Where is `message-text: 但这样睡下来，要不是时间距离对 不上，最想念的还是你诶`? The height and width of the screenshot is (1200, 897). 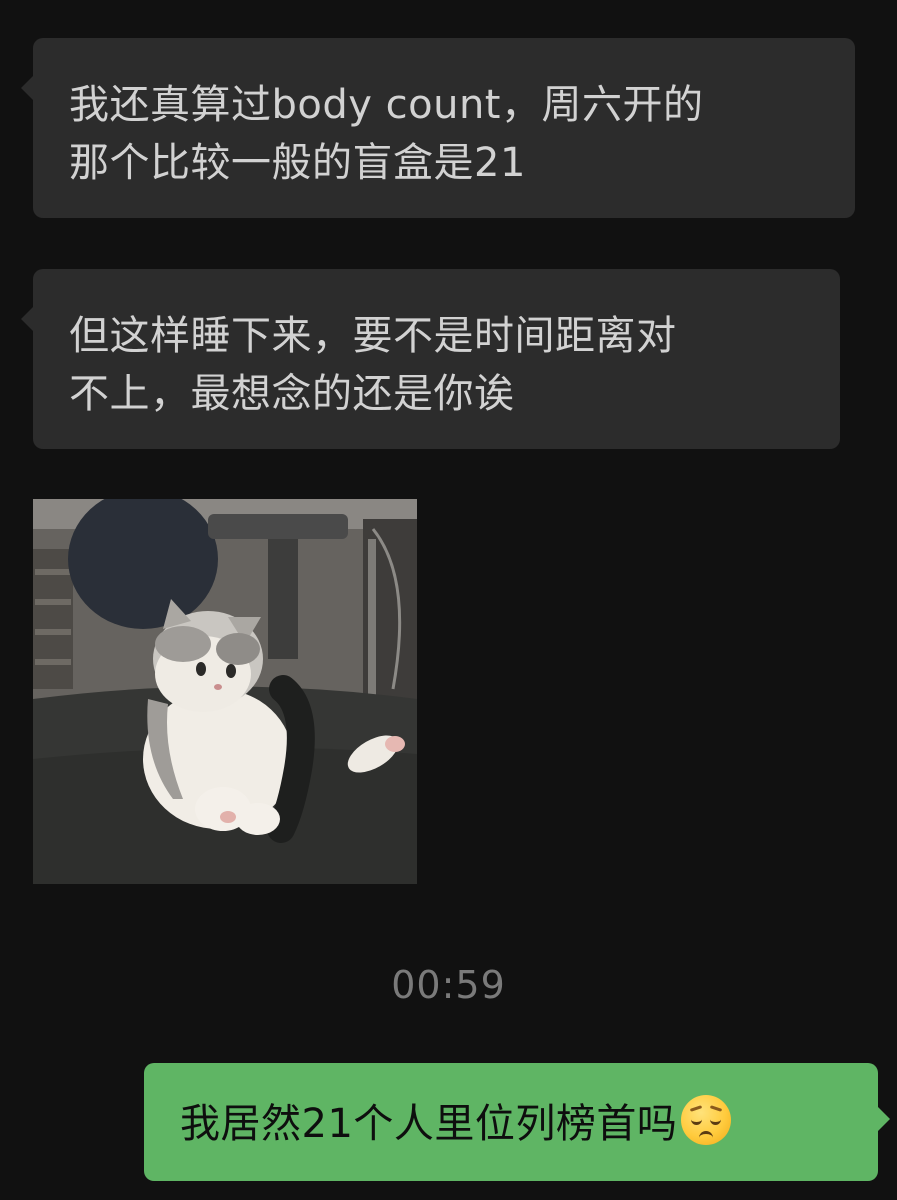 message-text: 但这样睡下来，要不是时间距离对 不上，最想念的还是你诶 is located at coordinates (373, 365).